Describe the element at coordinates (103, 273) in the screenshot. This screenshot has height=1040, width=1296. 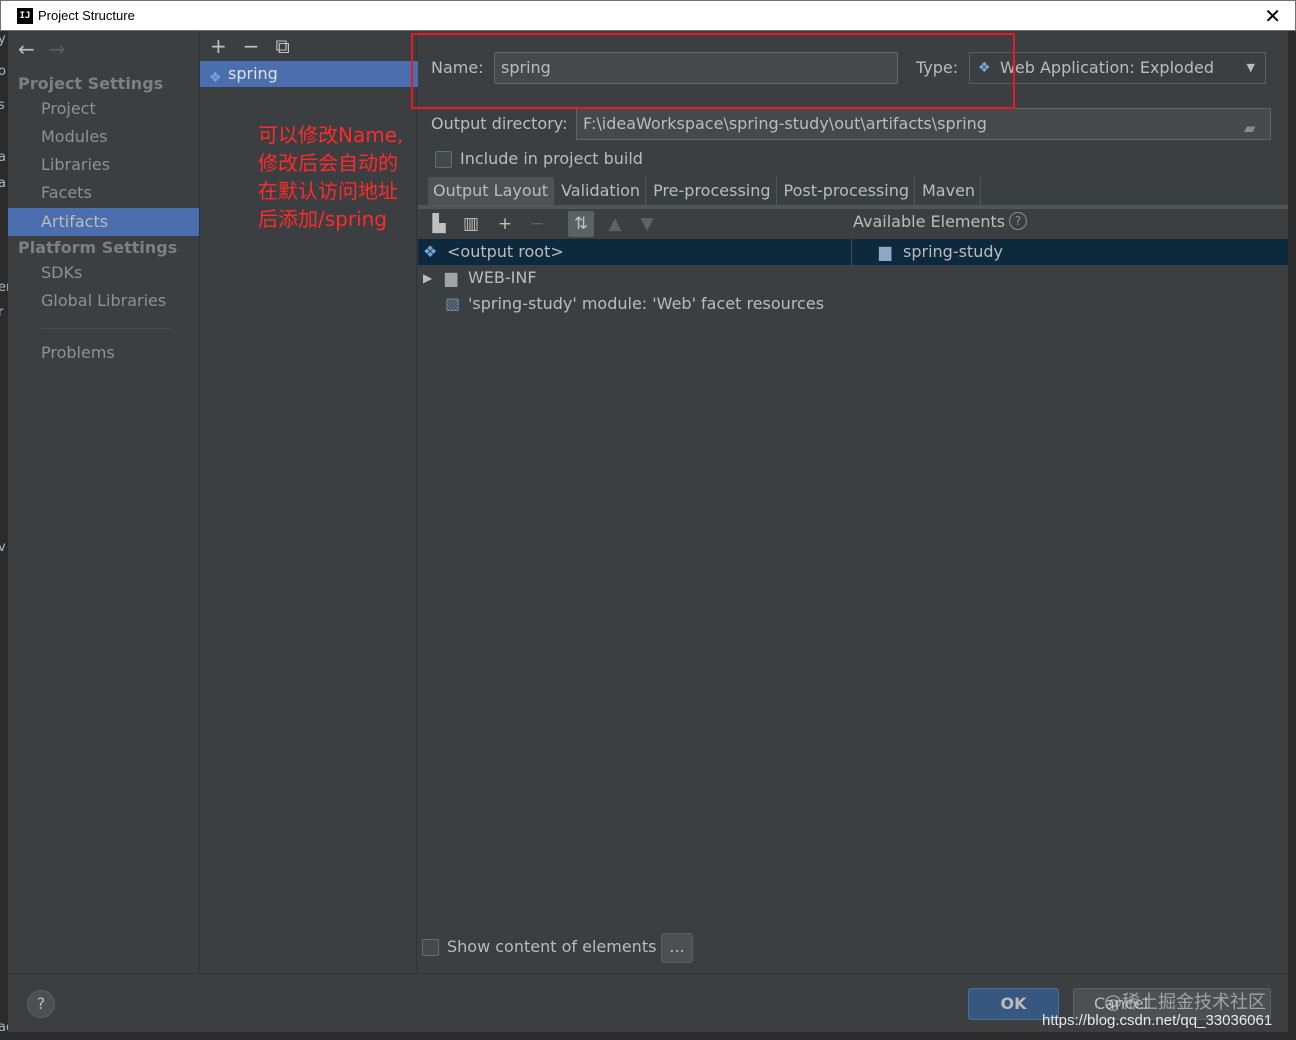
I see `nav-item-sdks: SDKs` at that location.